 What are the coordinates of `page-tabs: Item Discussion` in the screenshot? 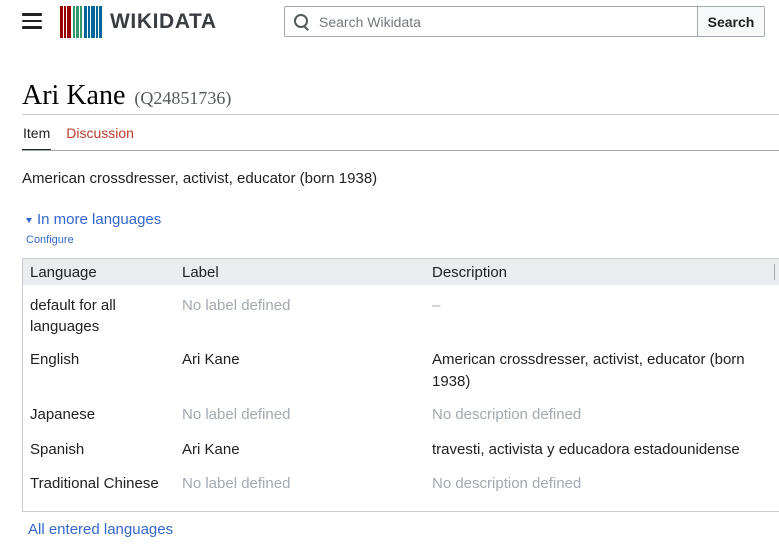 It's located at (85, 137).